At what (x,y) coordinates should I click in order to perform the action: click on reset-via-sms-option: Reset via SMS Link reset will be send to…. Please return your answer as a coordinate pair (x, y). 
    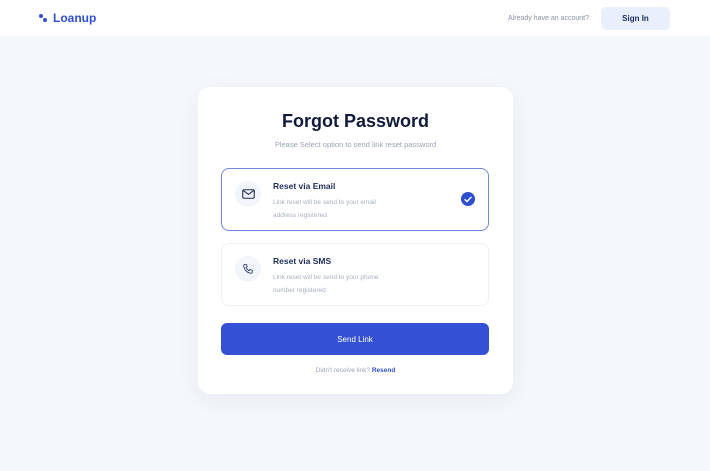
    Looking at the image, I should click on (355, 274).